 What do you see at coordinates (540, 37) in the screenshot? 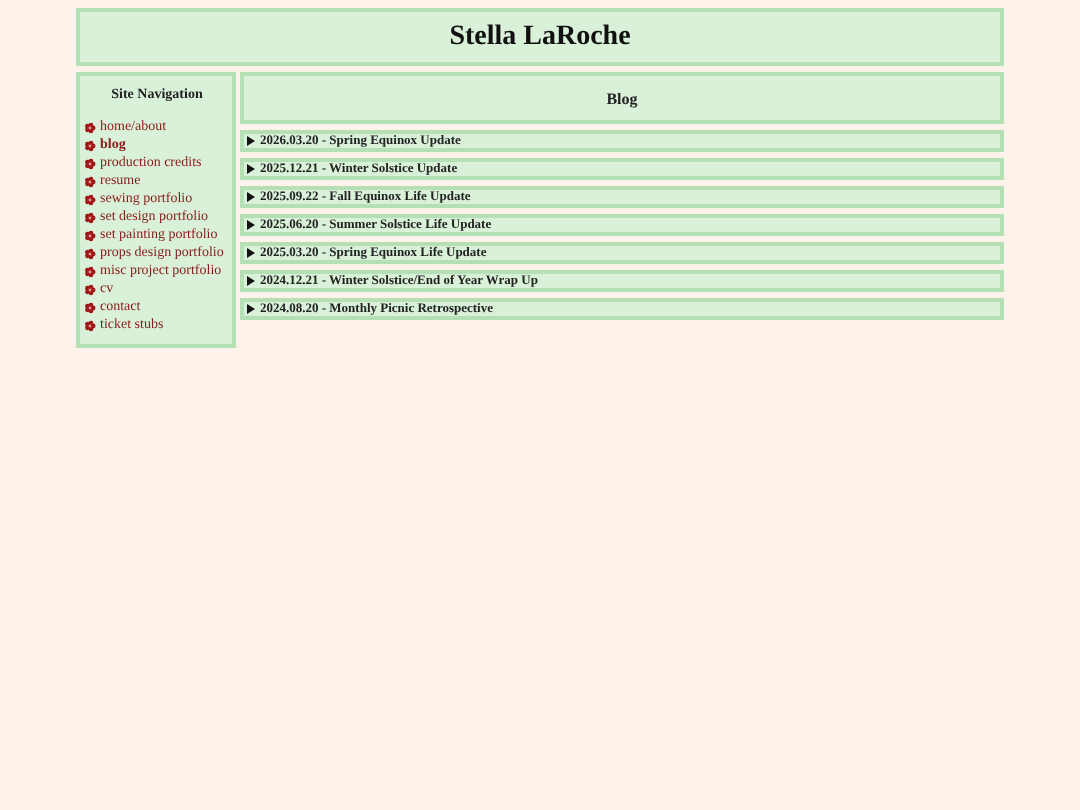
I see `site-title: Stella LaRoche` at bounding box center [540, 37].